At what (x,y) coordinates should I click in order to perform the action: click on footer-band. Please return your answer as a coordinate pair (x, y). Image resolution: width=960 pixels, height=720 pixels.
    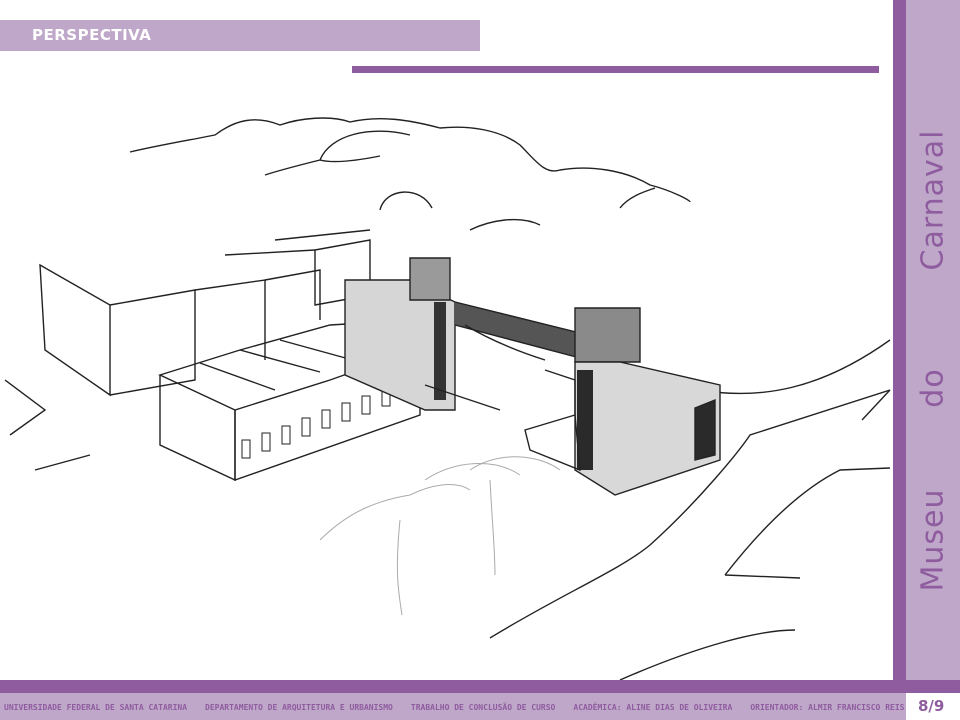
    Looking at the image, I should click on (480, 686).